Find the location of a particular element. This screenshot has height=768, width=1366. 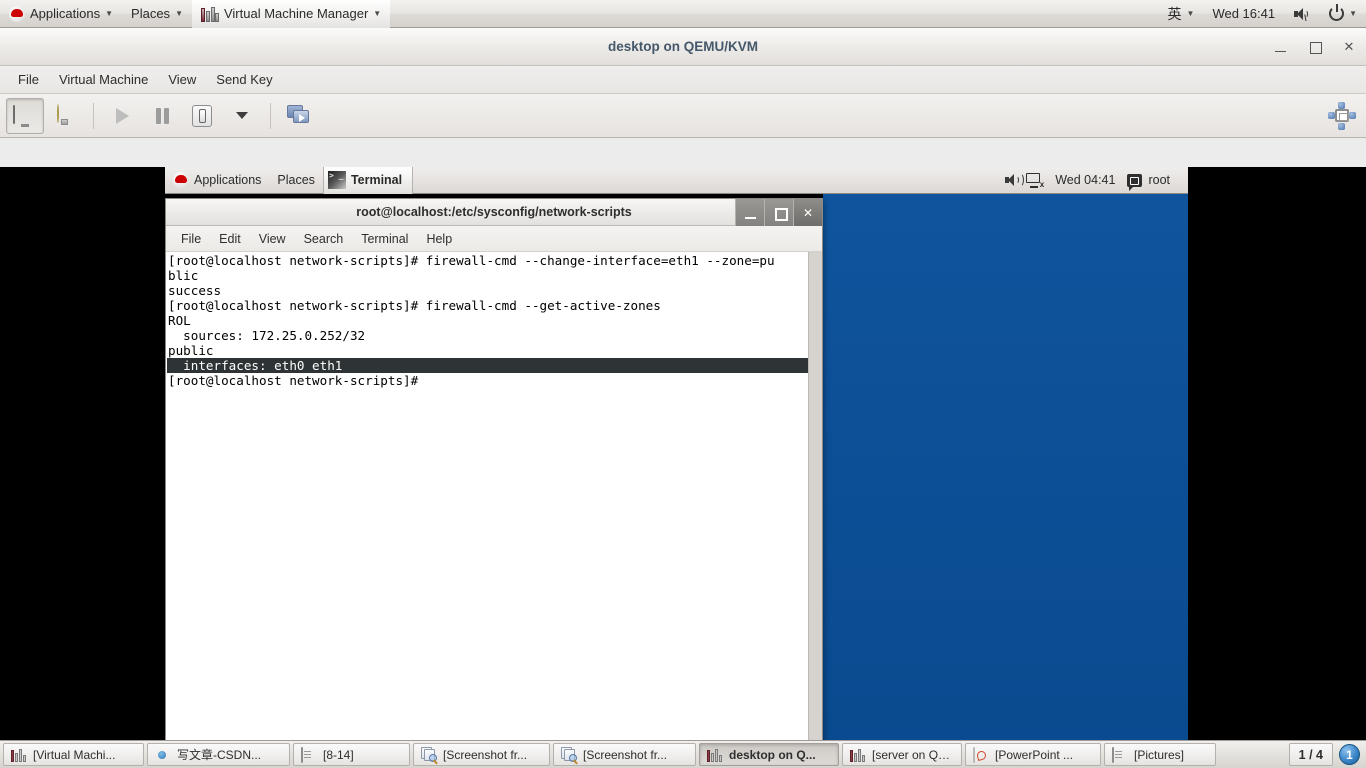

user-status-icon is located at coordinates (1135, 182).